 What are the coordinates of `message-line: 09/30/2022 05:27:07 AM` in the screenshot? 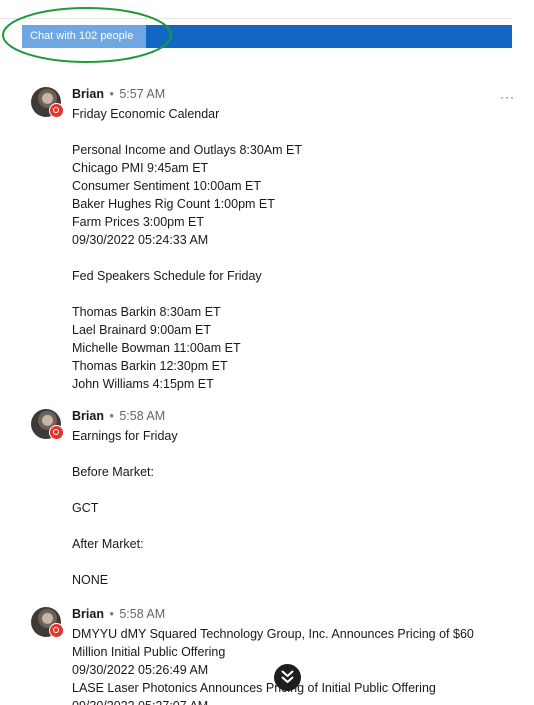 It's located at (277, 701).